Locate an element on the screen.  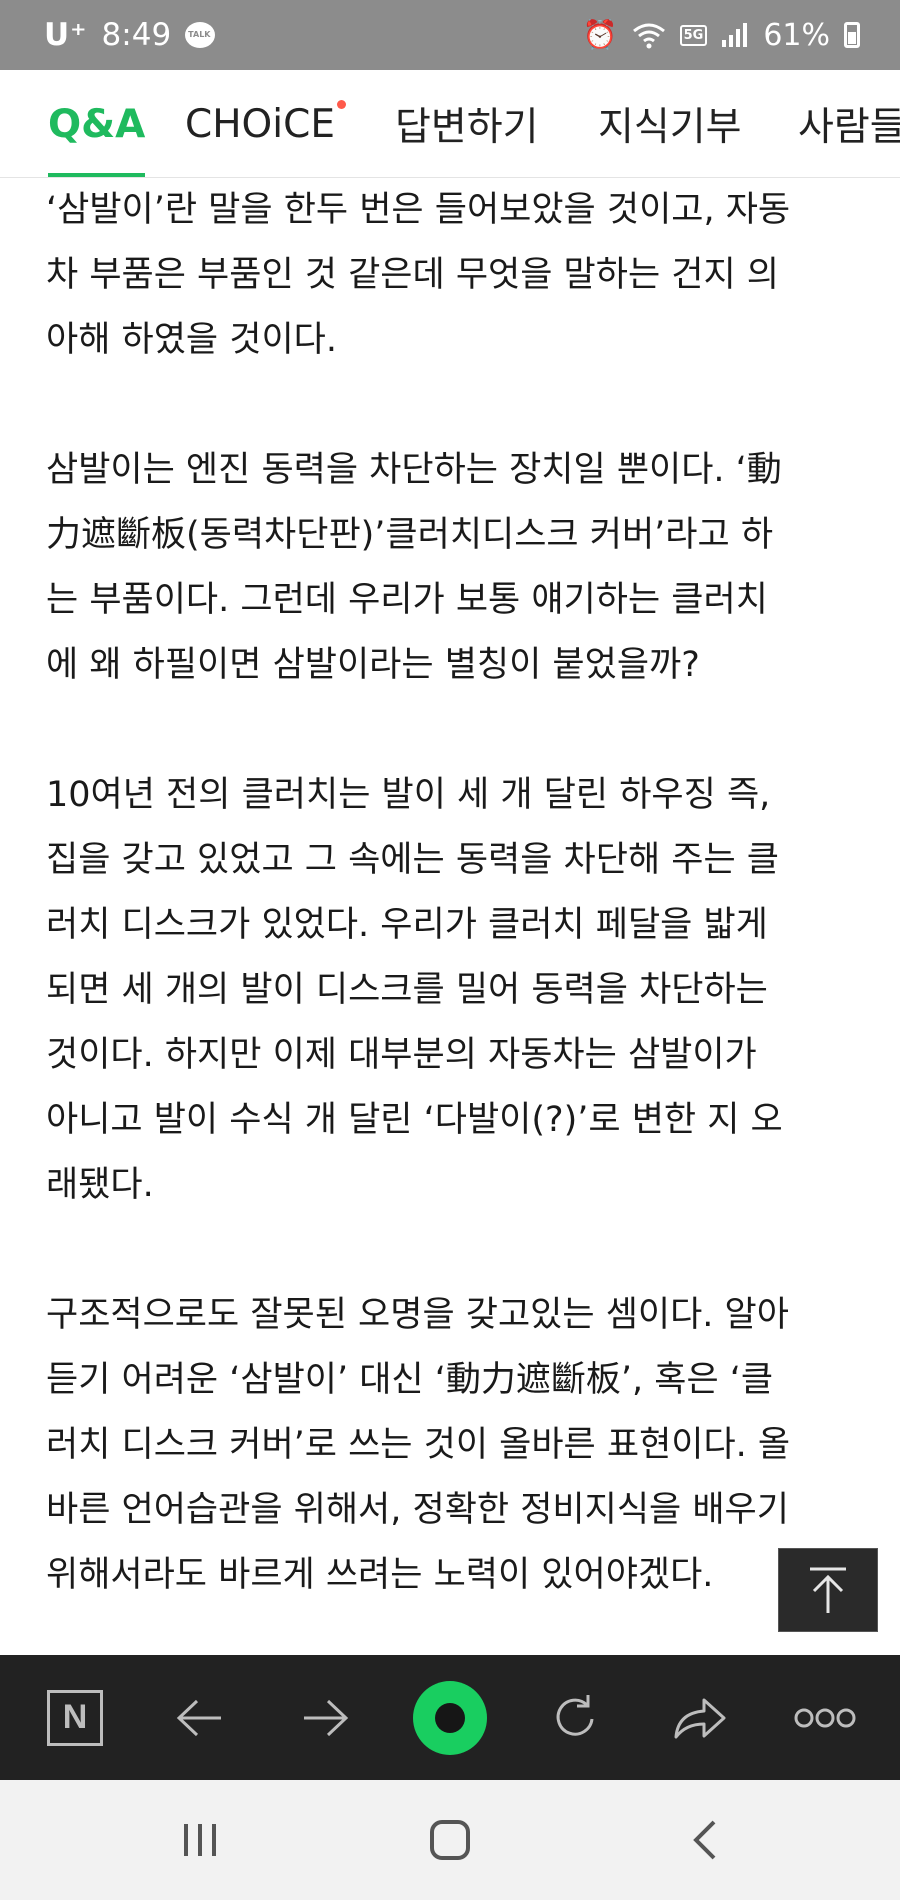
naver-home-icon: N is located at coordinates (75, 1717).